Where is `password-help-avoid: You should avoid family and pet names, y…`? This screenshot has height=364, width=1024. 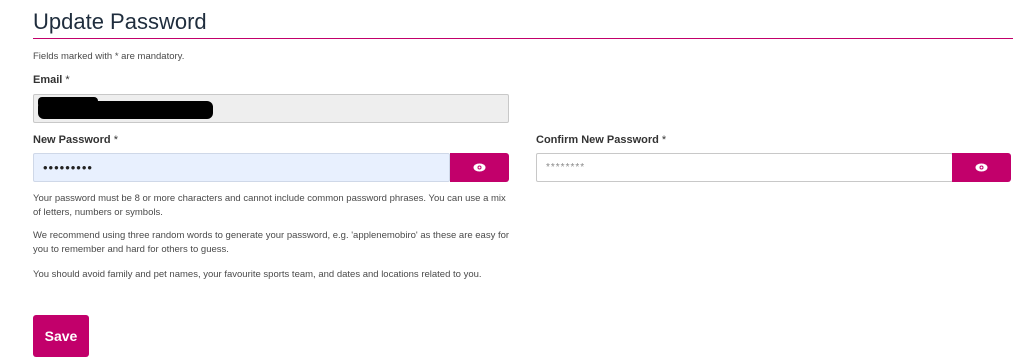 password-help-avoid: You should avoid family and pet names, y… is located at coordinates (257, 274).